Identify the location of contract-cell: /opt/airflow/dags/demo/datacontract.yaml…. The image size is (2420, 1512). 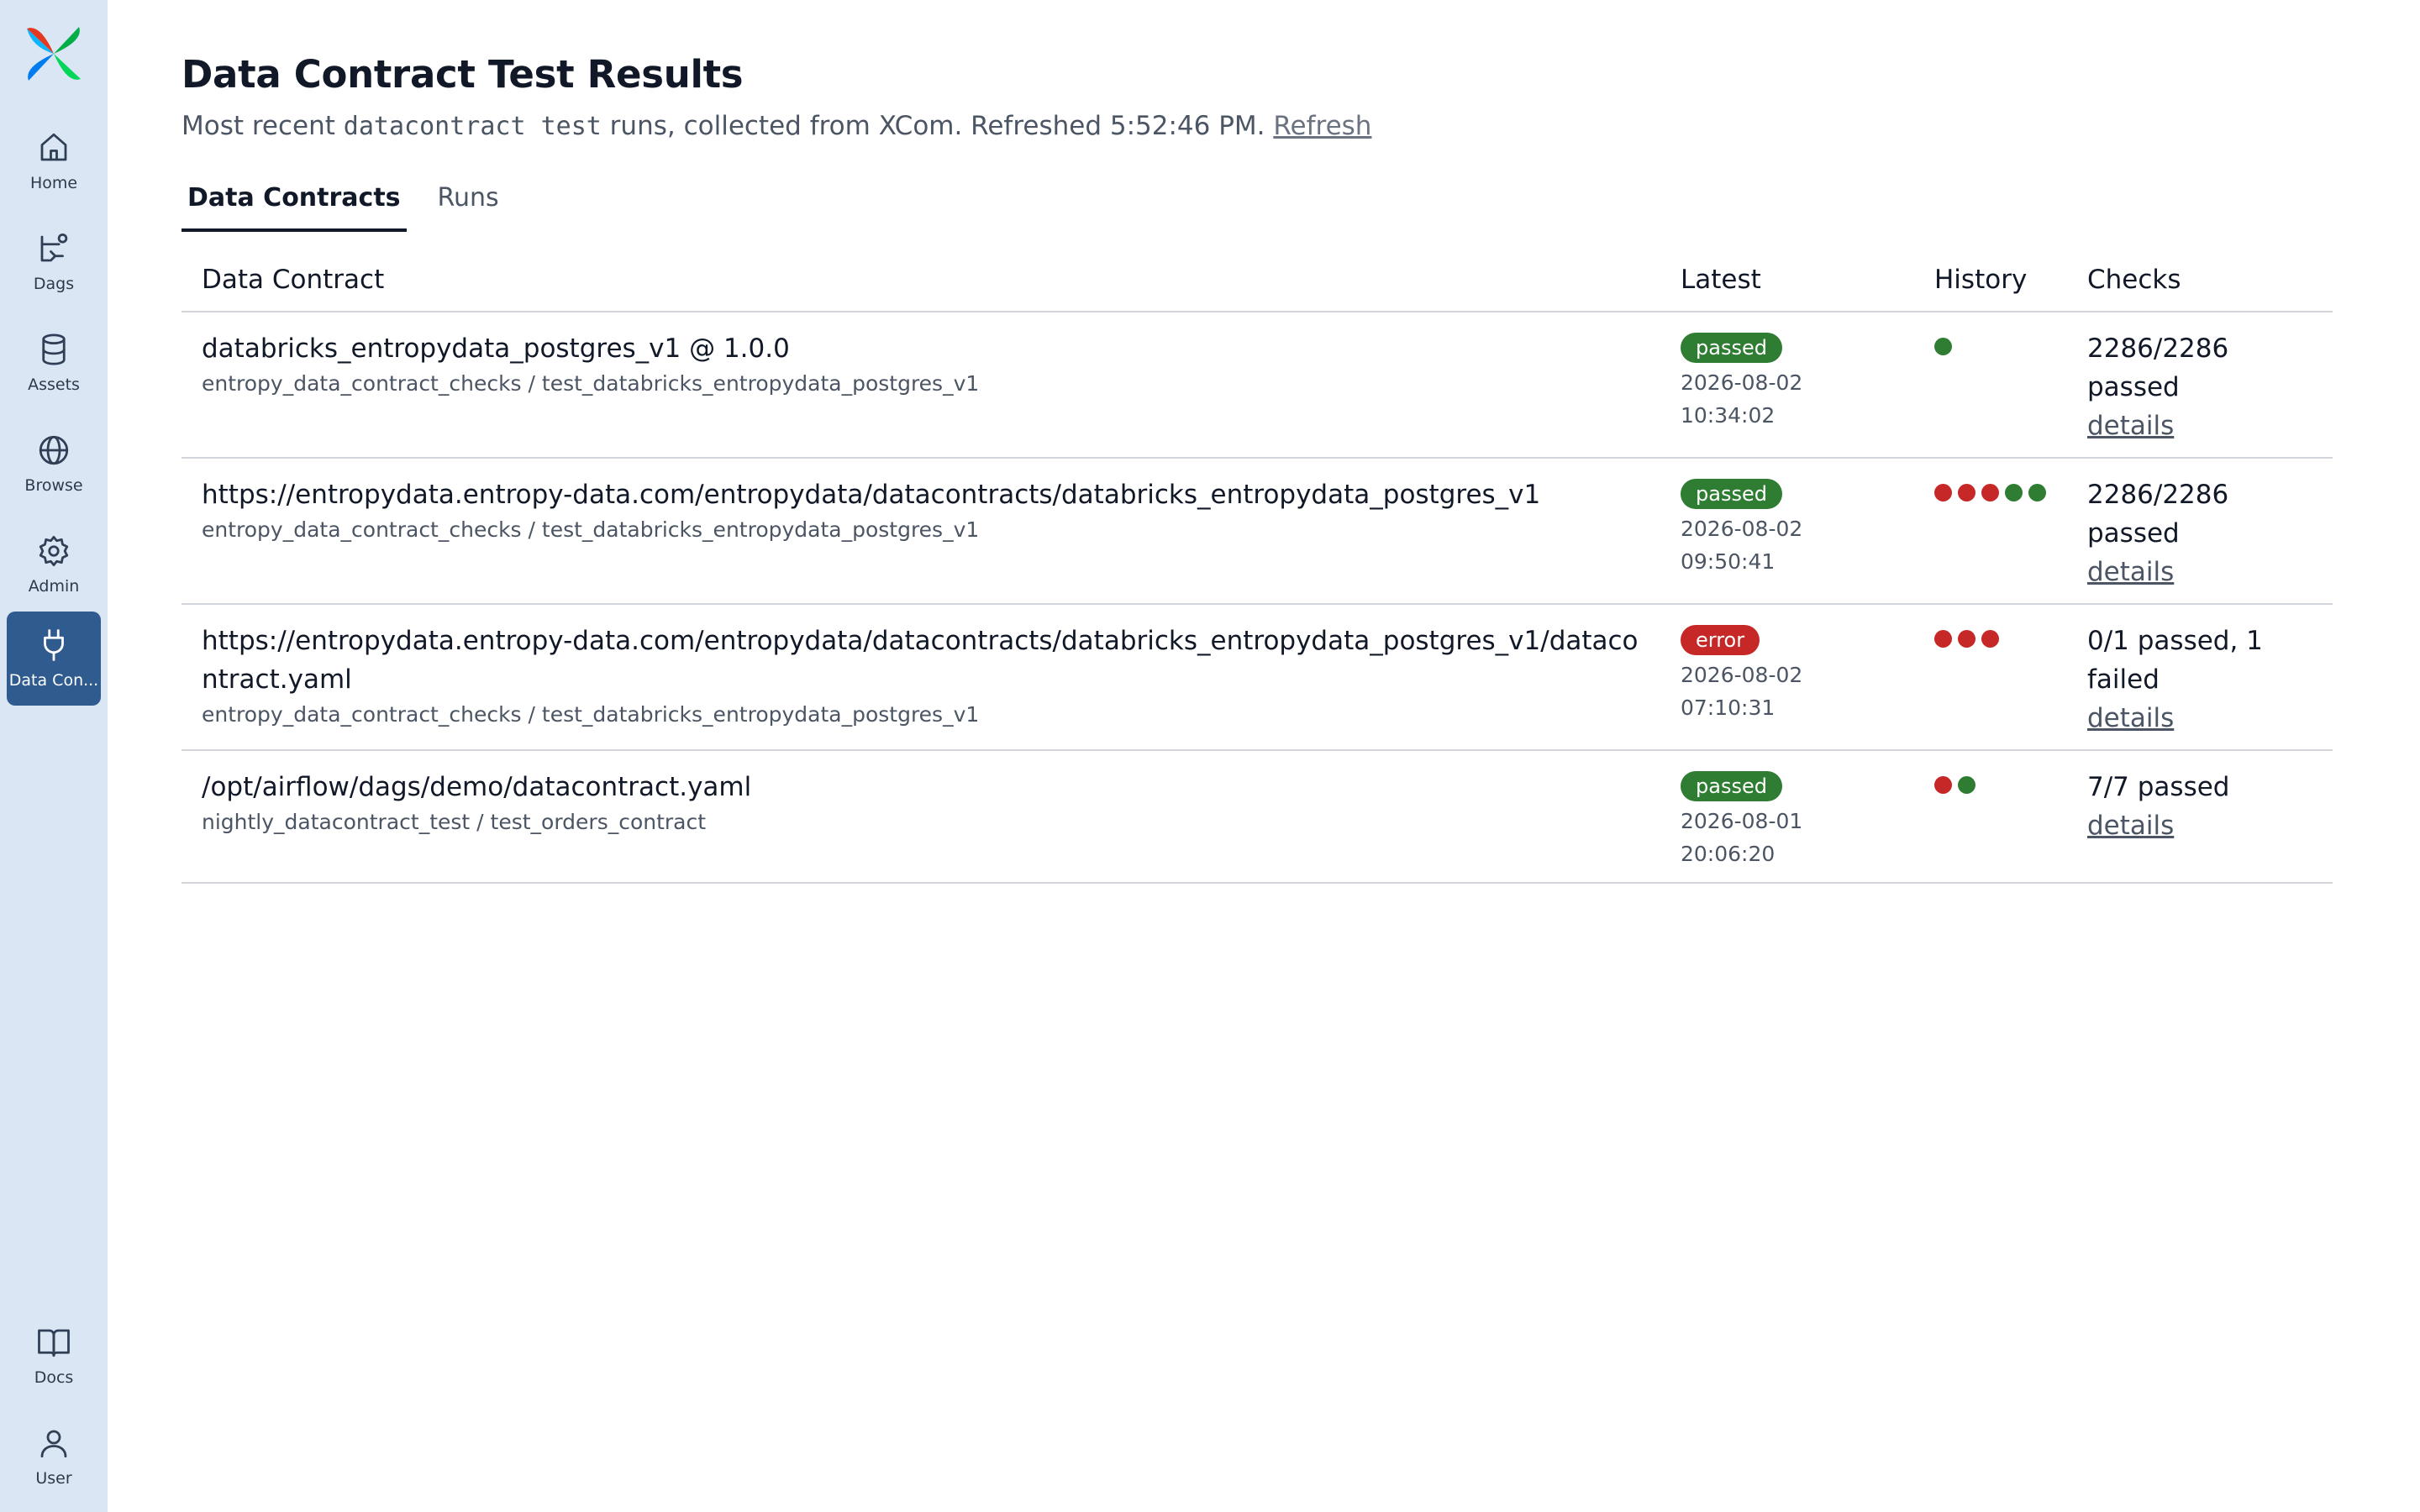
(921, 817).